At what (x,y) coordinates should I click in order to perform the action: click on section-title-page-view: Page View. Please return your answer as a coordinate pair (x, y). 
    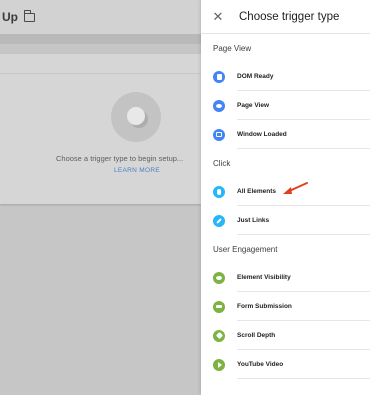
    Looking at the image, I should click on (232, 48).